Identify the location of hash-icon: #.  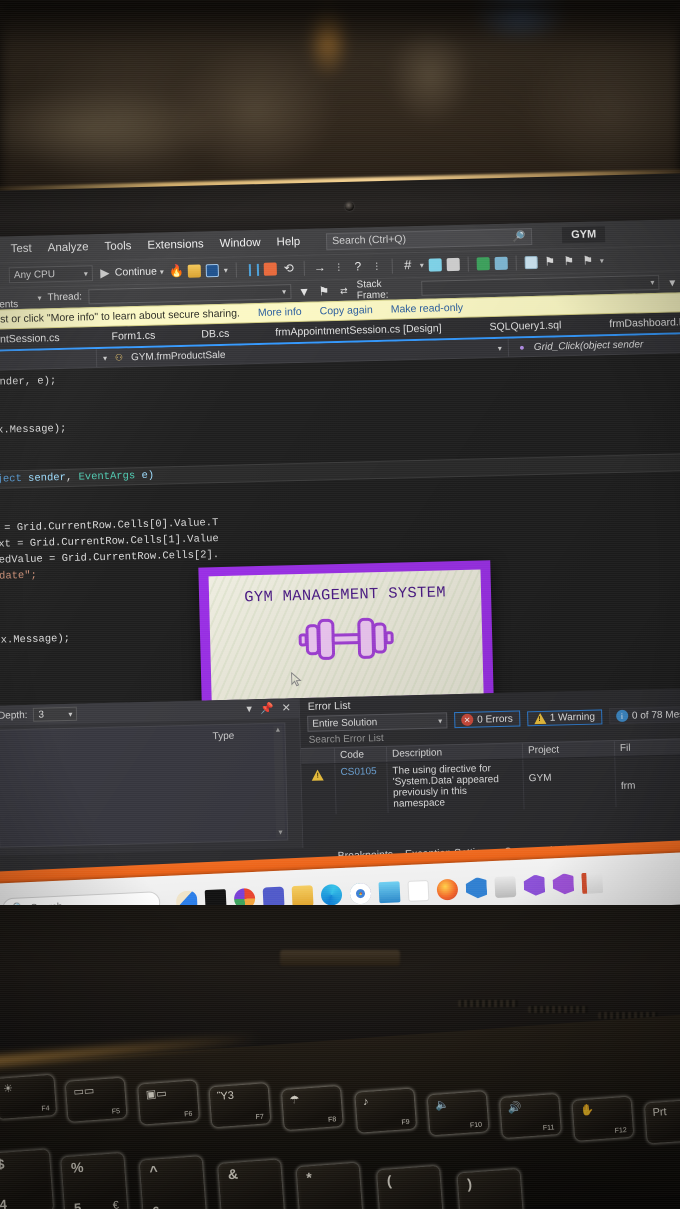
(408, 264).